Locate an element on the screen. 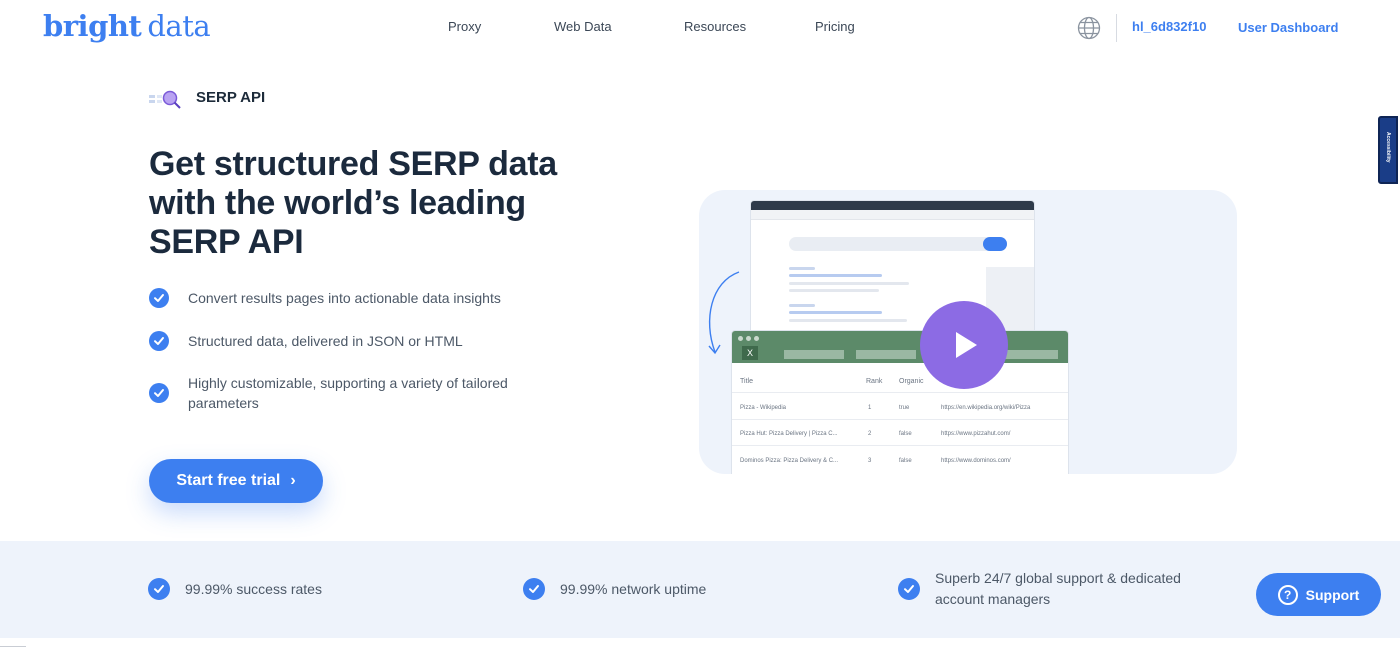 The width and height of the screenshot is (1400, 650). benefit-item: 99.99% network uptime is located at coordinates (614, 589).